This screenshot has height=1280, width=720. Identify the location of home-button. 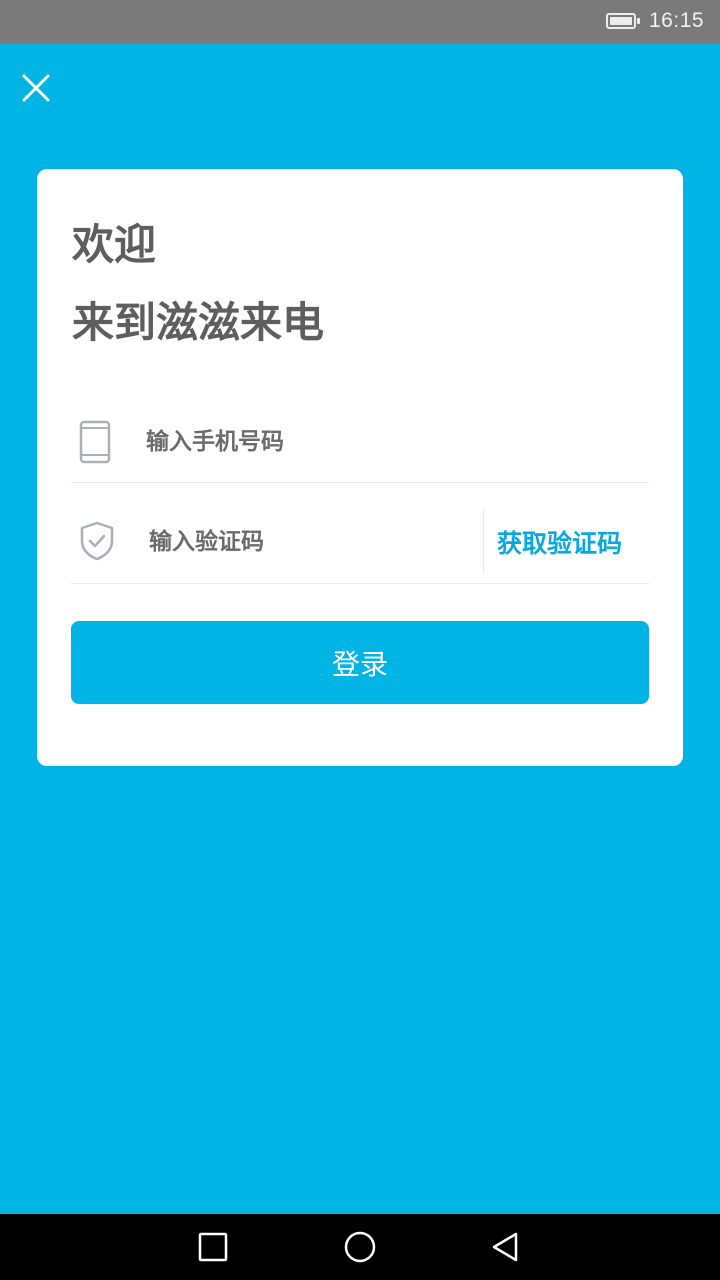
(360, 1247).